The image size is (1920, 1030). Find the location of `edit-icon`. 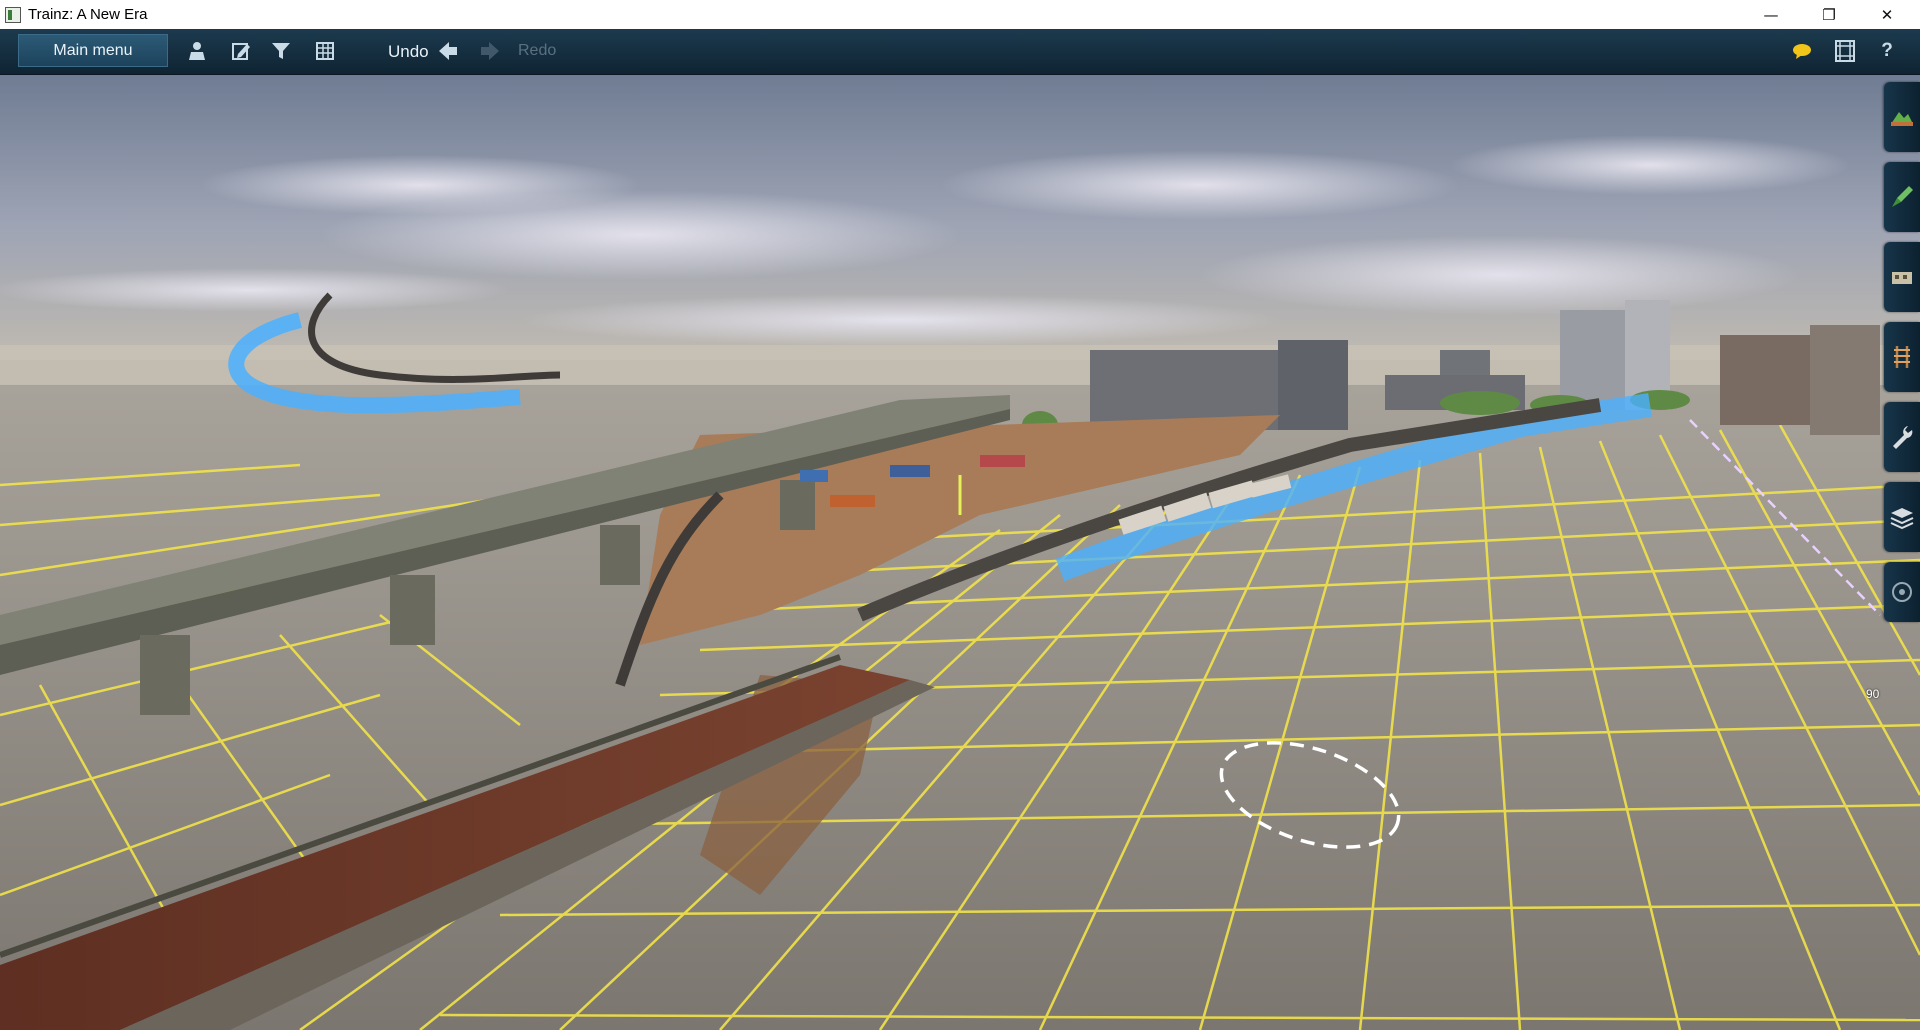

edit-icon is located at coordinates (241, 51).